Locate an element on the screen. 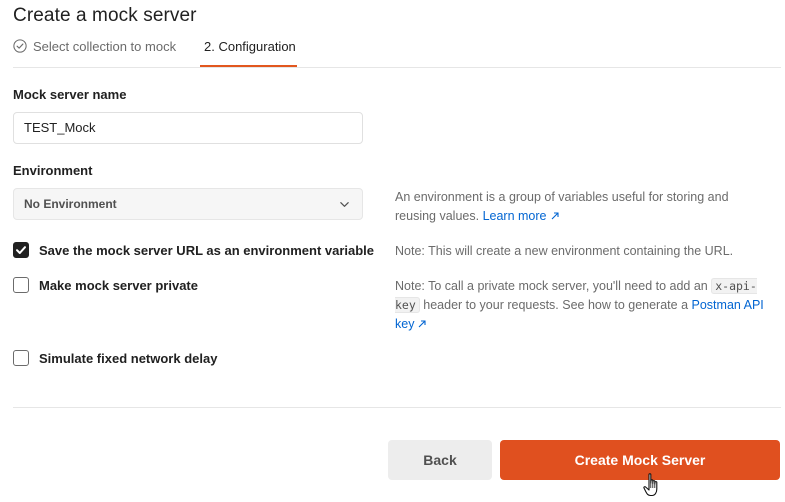 This screenshot has width=785, height=502. tab-configuration: 2. Configuration is located at coordinates (248, 51).